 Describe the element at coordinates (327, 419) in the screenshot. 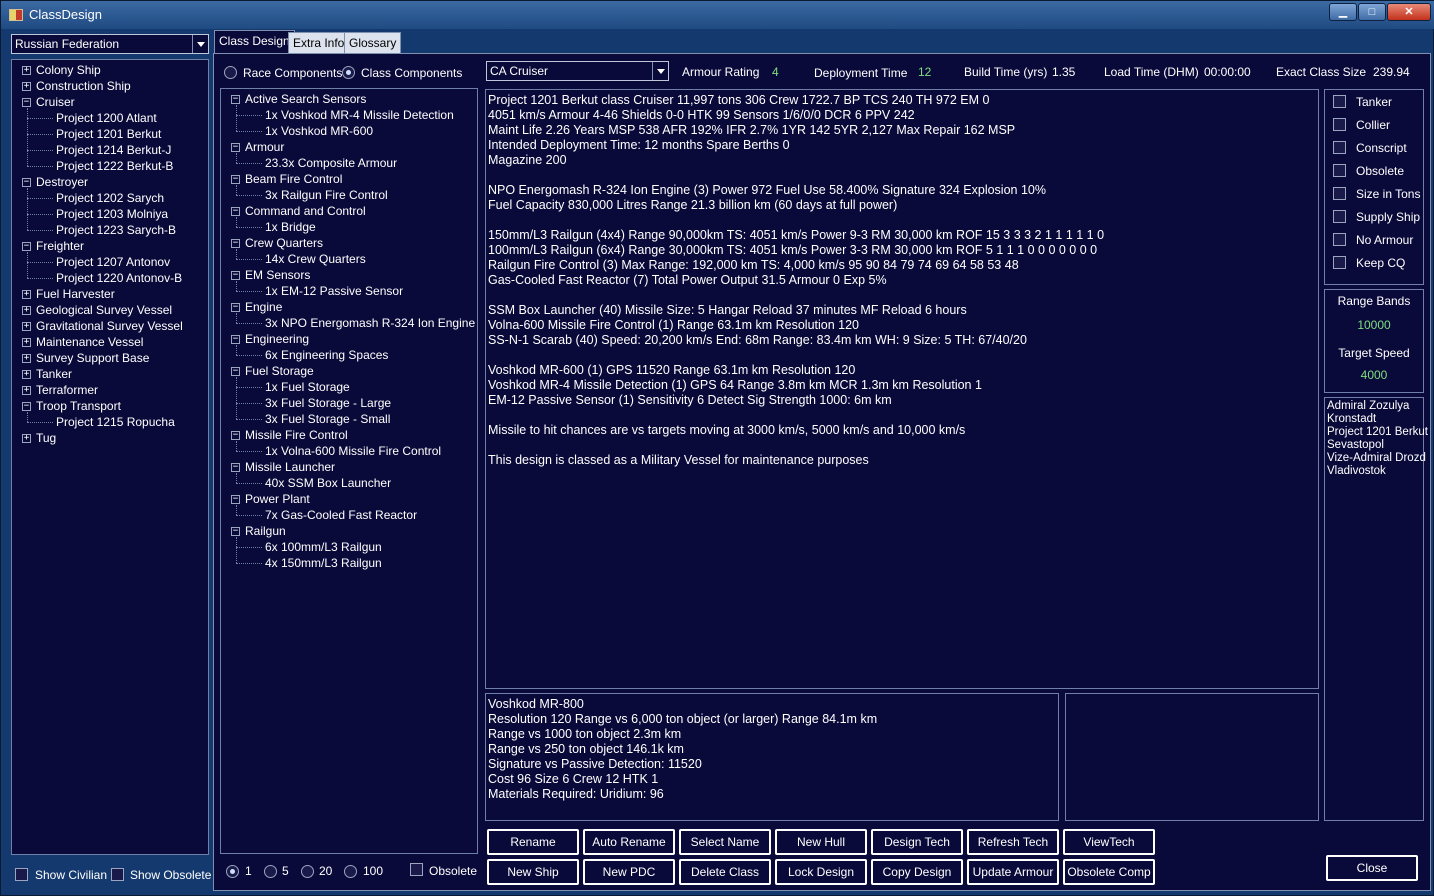

I see `component-tree-leaf: 3x Fuel Storage - Small` at that location.